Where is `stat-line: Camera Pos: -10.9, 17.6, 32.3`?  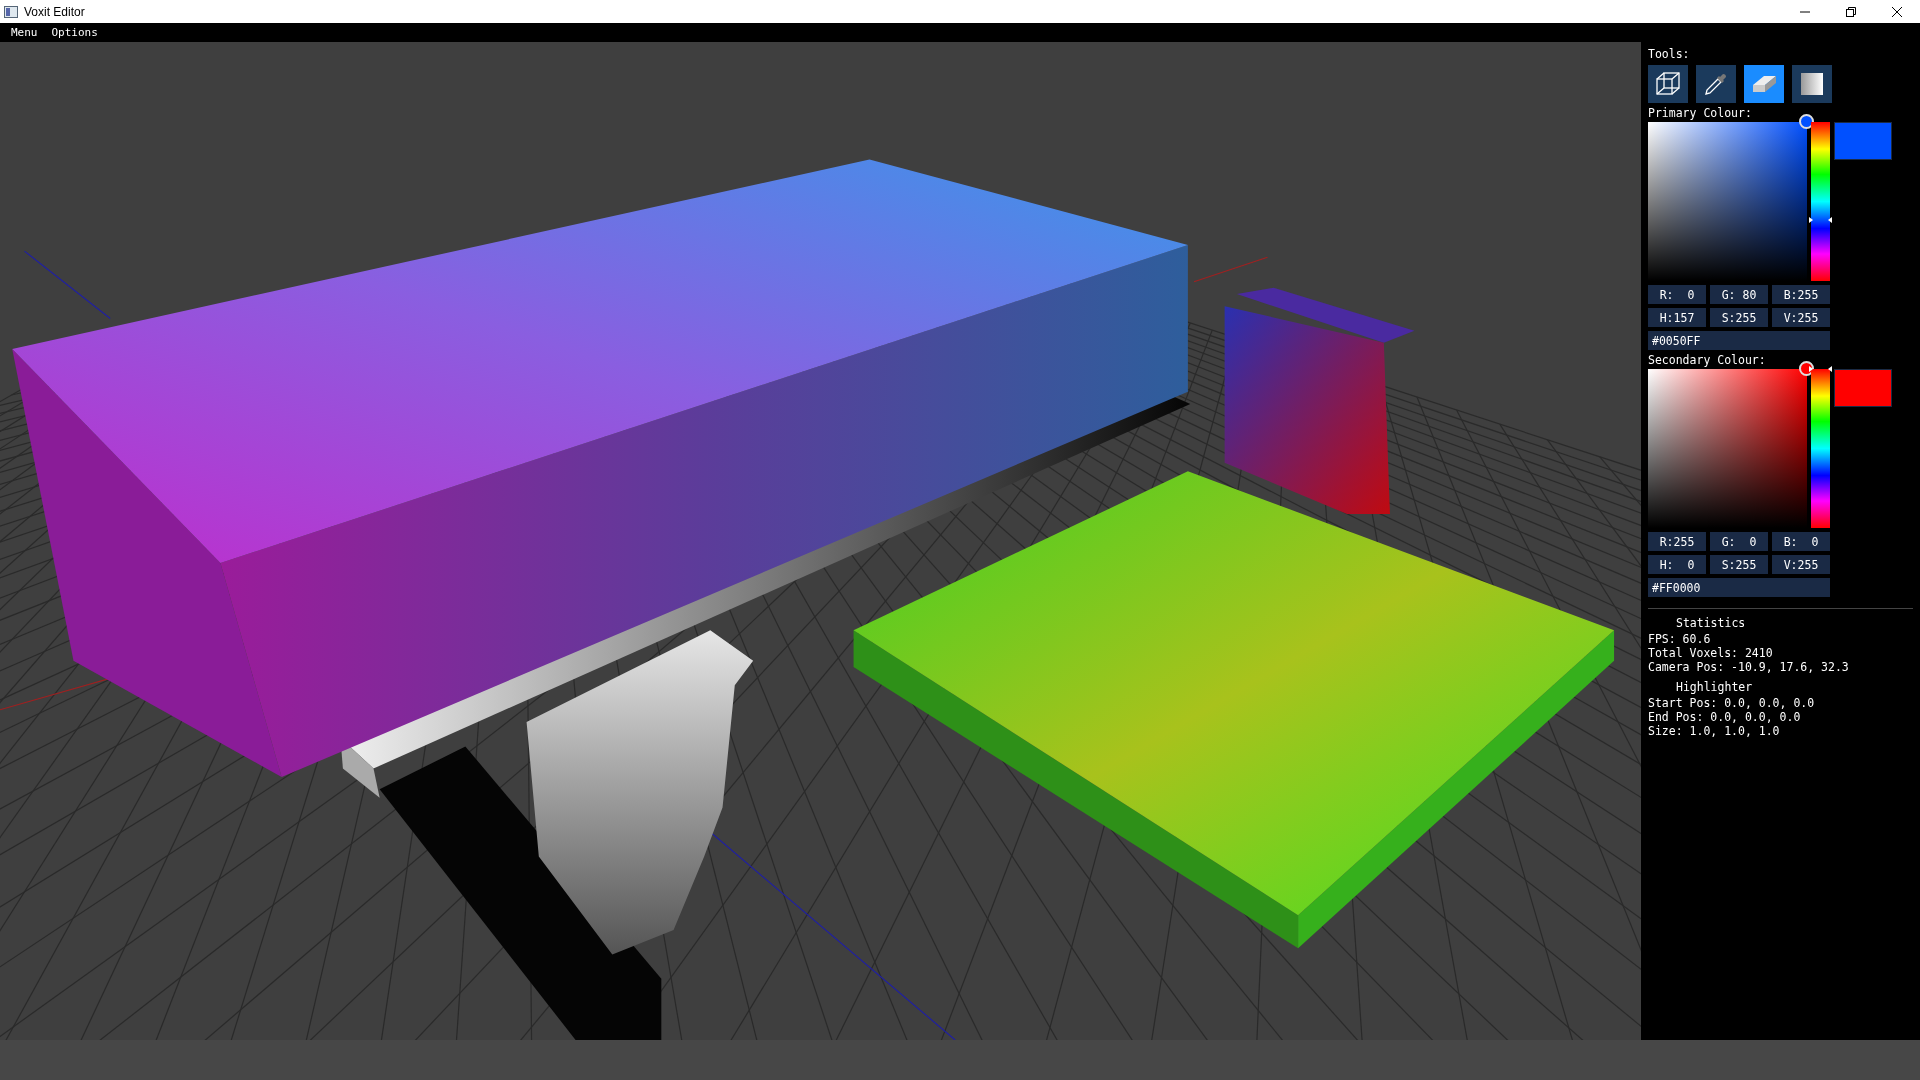
stat-line: Camera Pos: -10.9, 17.6, 32.3 is located at coordinates (1749, 667).